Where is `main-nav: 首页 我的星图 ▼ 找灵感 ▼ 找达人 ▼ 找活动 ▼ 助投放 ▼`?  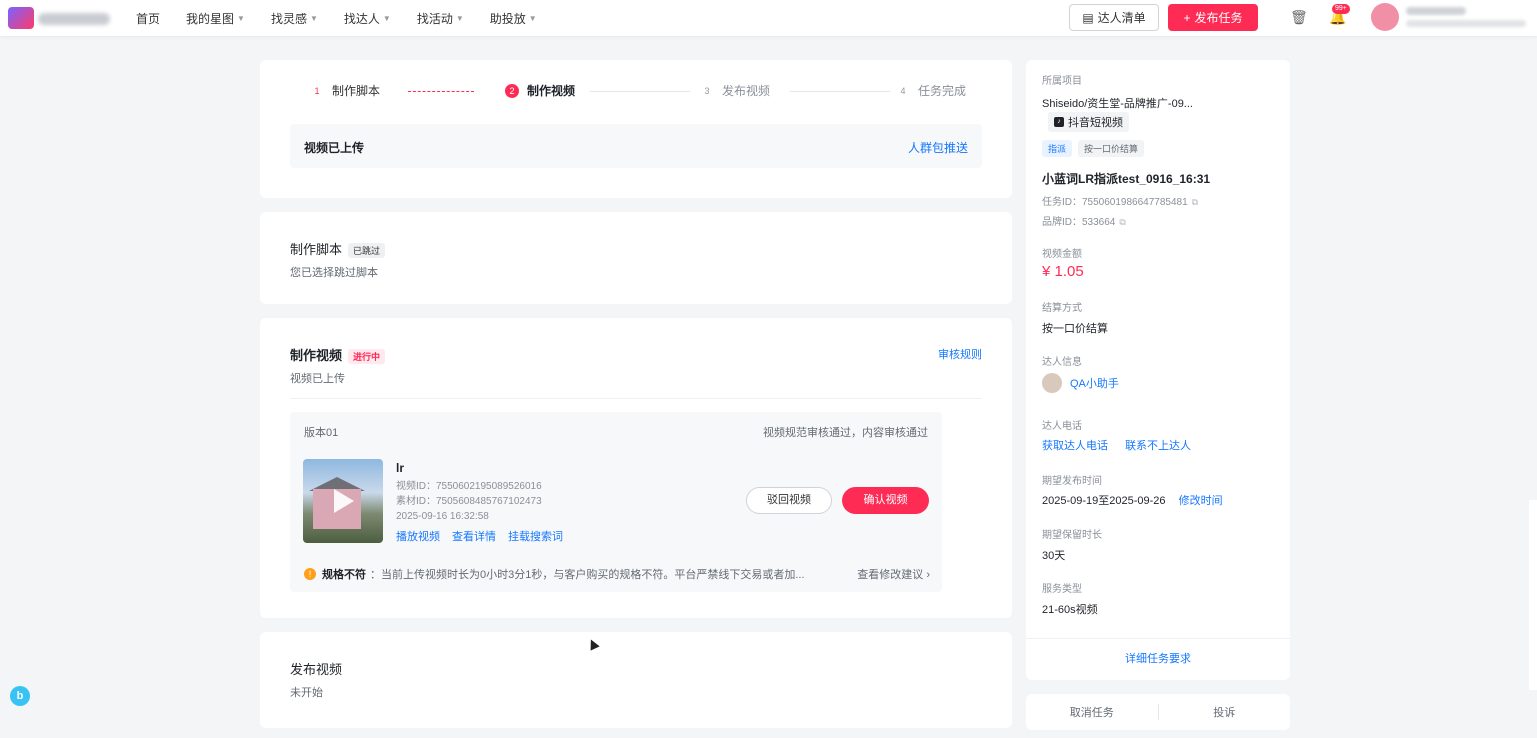 main-nav: 首页 我的星图 ▼ 找灵感 ▼ 找达人 ▼ 找活动 ▼ 助投放 ▼ is located at coordinates (349, 18).